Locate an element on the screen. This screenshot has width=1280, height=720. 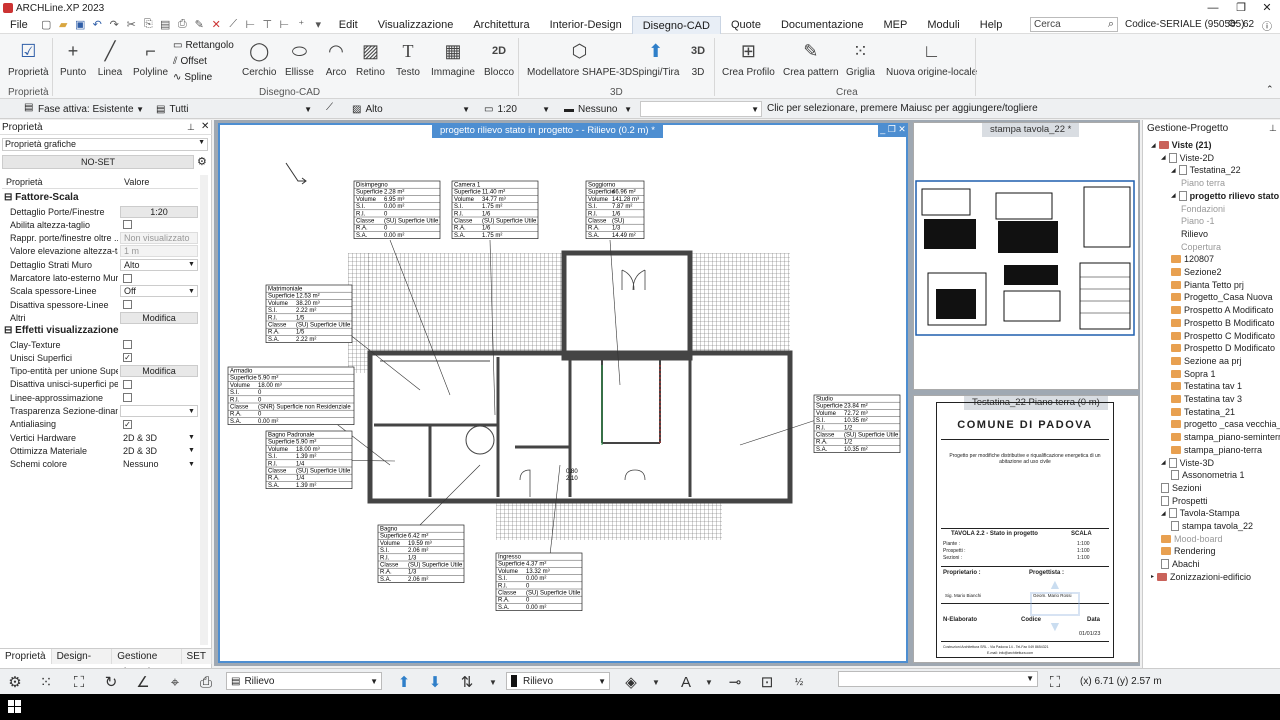
help-icon: ⓘ is located at coordinates (1267, 25).